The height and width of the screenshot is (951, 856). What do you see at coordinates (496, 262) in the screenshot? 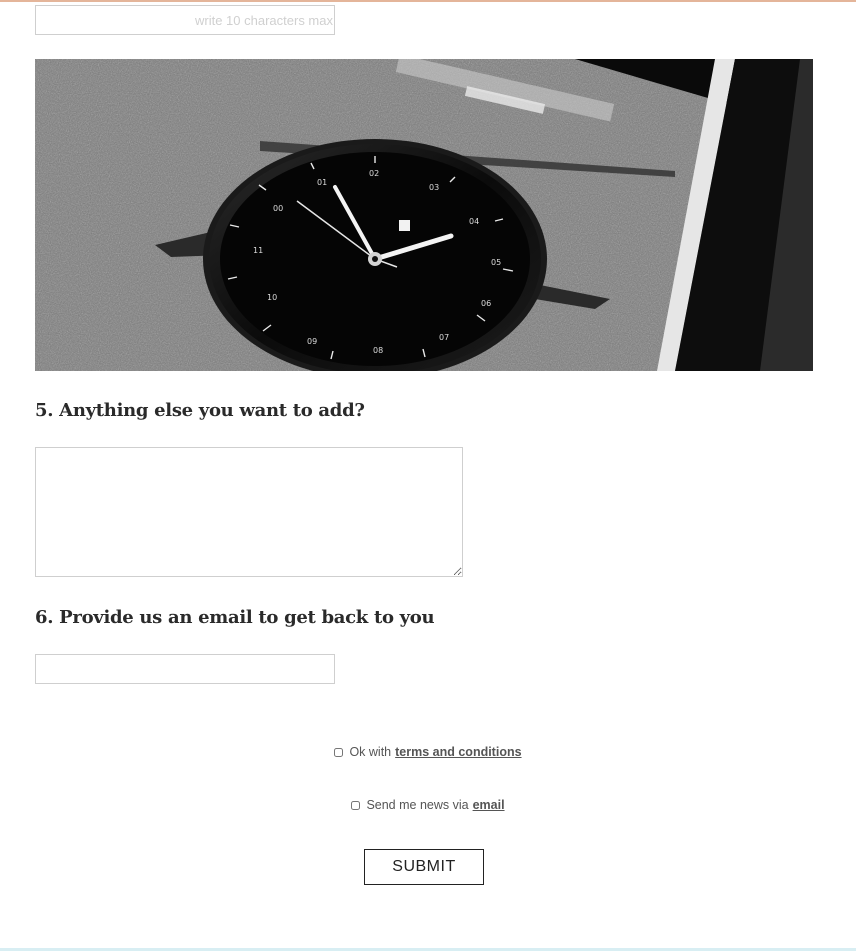
I see `svg-text: 05` at bounding box center [496, 262].